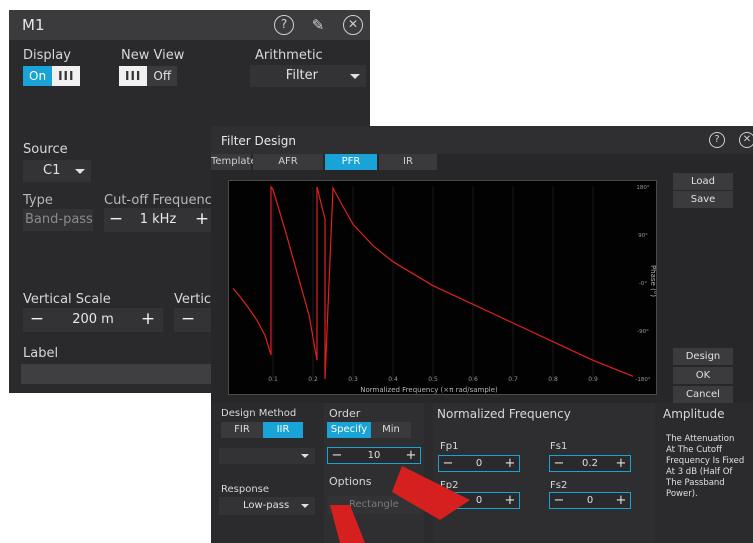 The height and width of the screenshot is (543, 753). Describe the element at coordinates (353, 379) in the screenshot. I see `x-tick-label: 0.3` at that location.